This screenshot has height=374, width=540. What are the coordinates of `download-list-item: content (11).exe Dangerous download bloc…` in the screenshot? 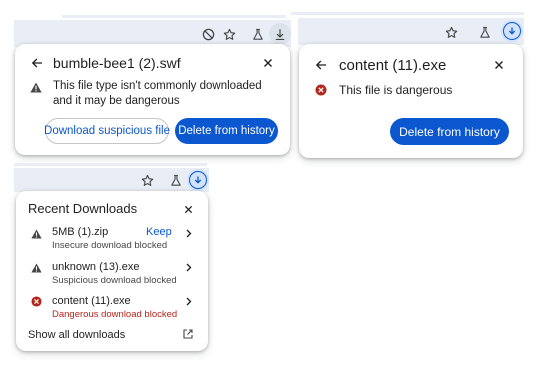 It's located at (112, 308).